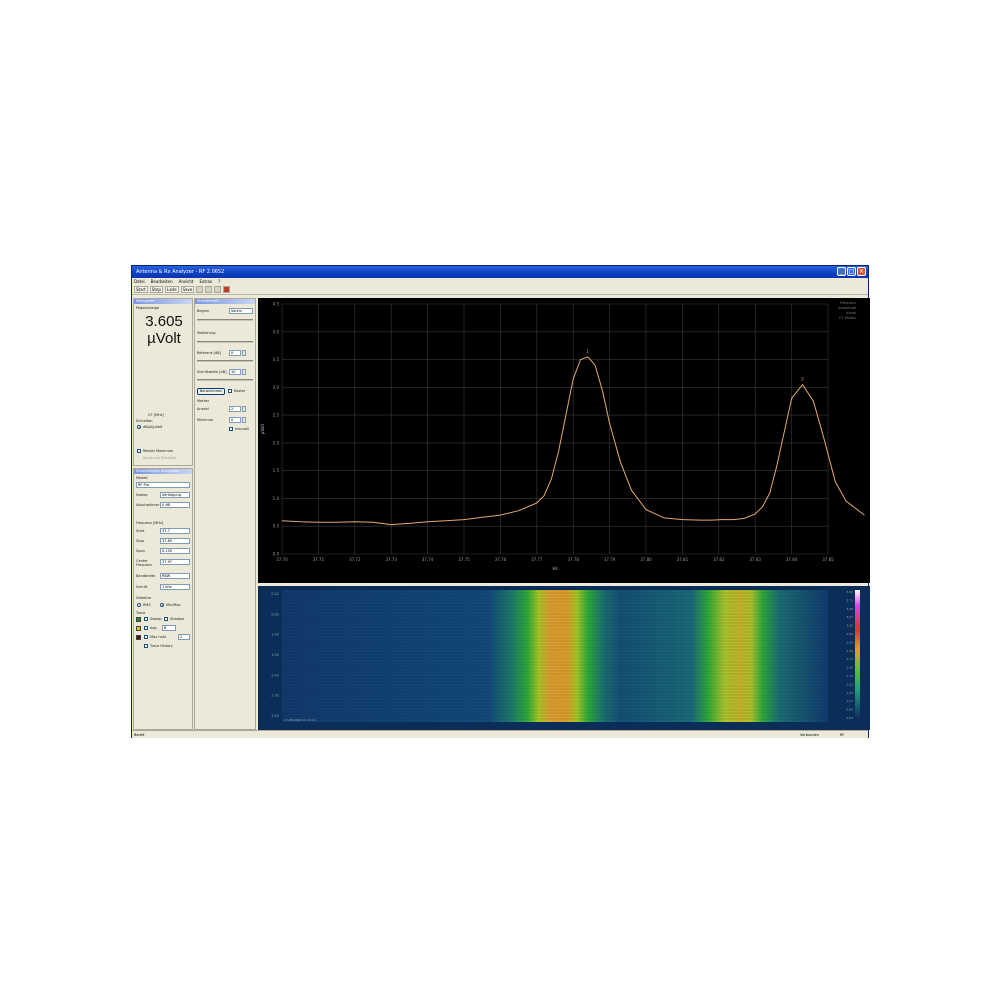  What do you see at coordinates (141, 289) in the screenshot?
I see `start-button: Start` at bounding box center [141, 289].